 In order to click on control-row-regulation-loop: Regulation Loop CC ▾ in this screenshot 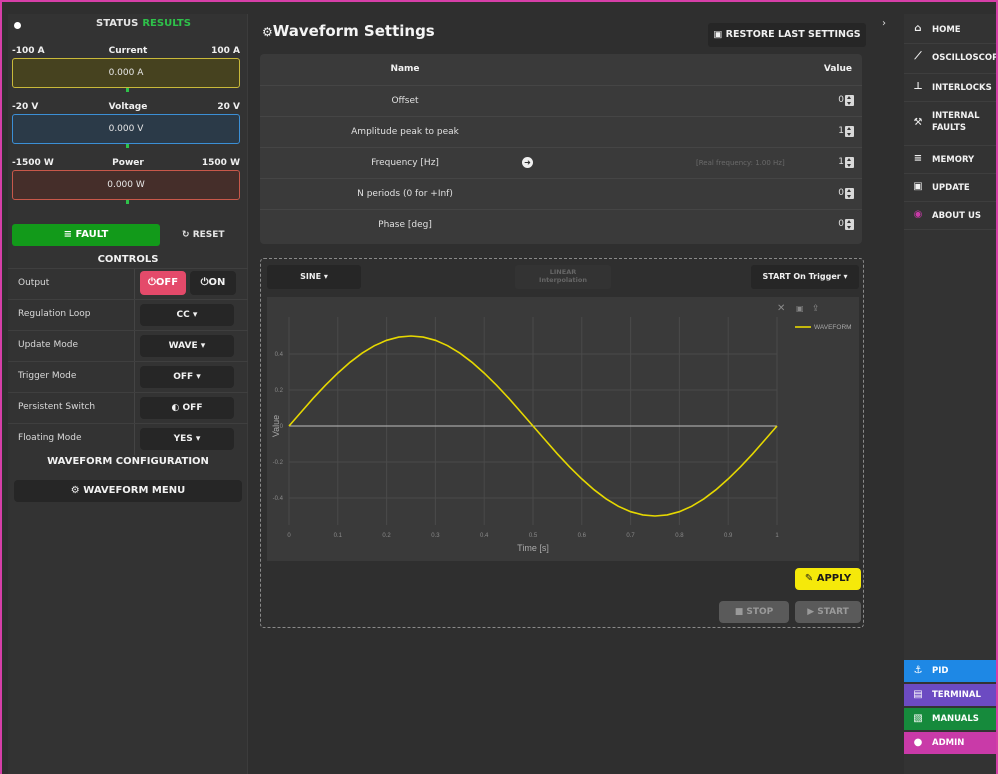, I will do `click(128, 315)`.